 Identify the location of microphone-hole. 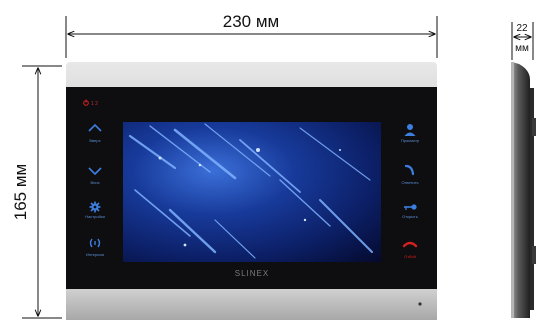
(420, 304).